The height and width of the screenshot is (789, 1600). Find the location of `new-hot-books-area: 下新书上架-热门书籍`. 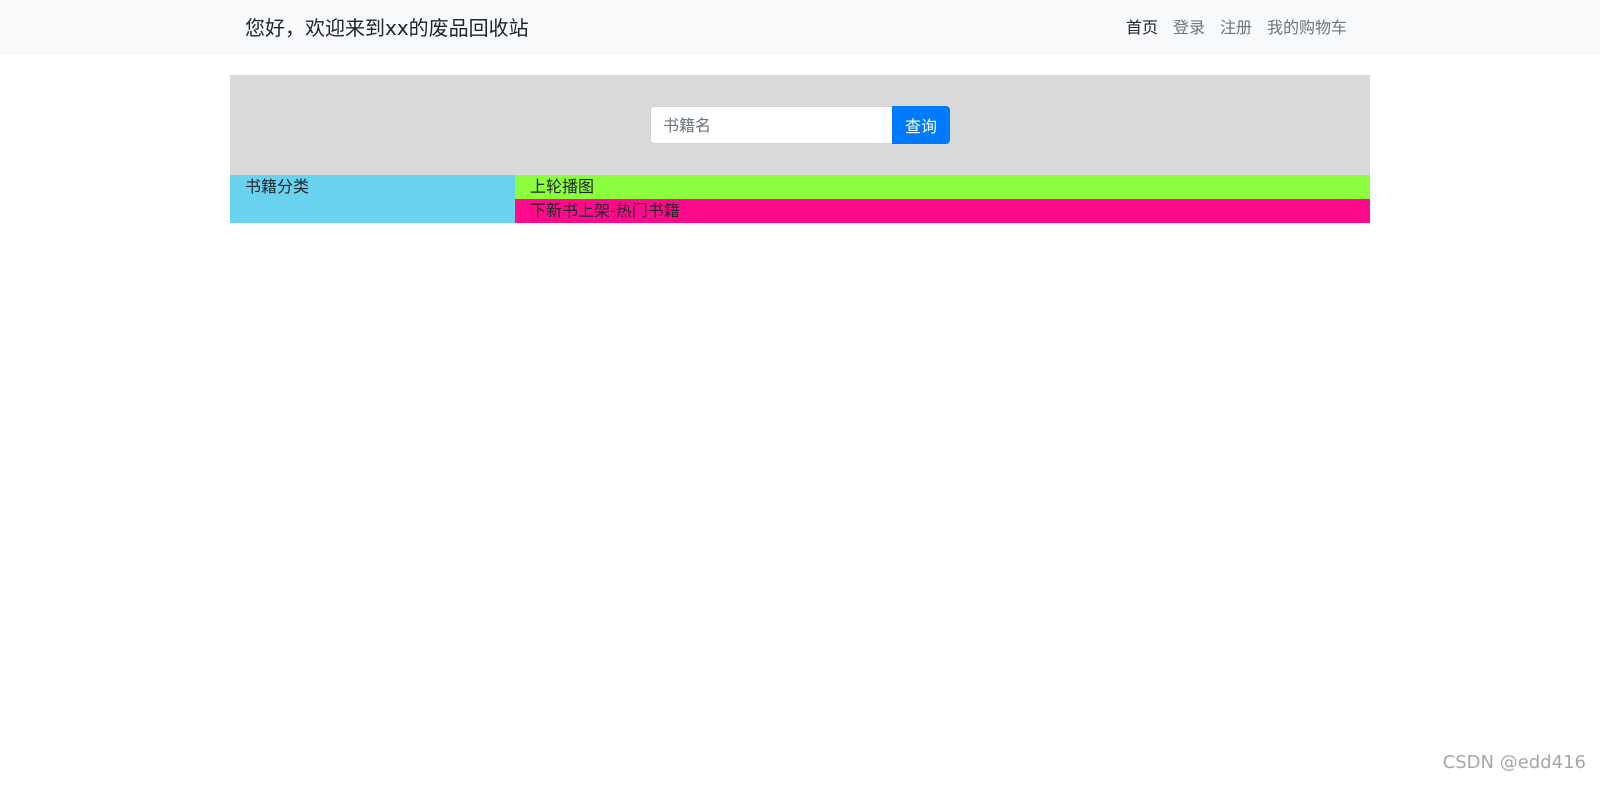

new-hot-books-area: 下新书上架-热门书籍 is located at coordinates (942, 211).